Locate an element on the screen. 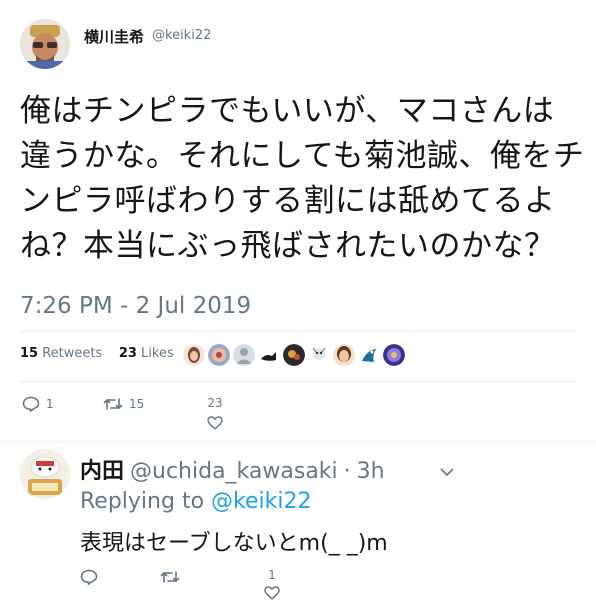 The height and width of the screenshot is (601, 596). reply-like-count: 1 is located at coordinates (272, 575).